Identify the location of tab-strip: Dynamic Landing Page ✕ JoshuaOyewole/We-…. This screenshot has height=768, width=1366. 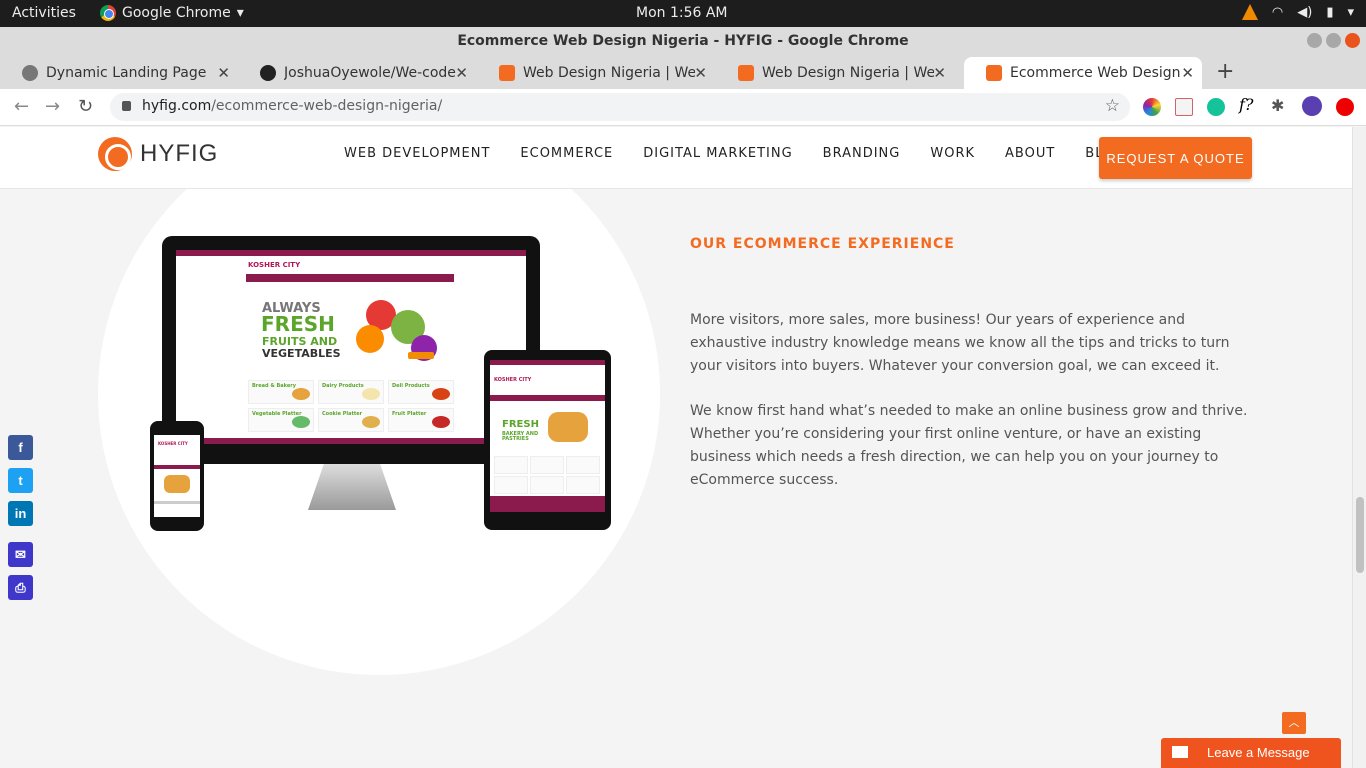
(683, 72).